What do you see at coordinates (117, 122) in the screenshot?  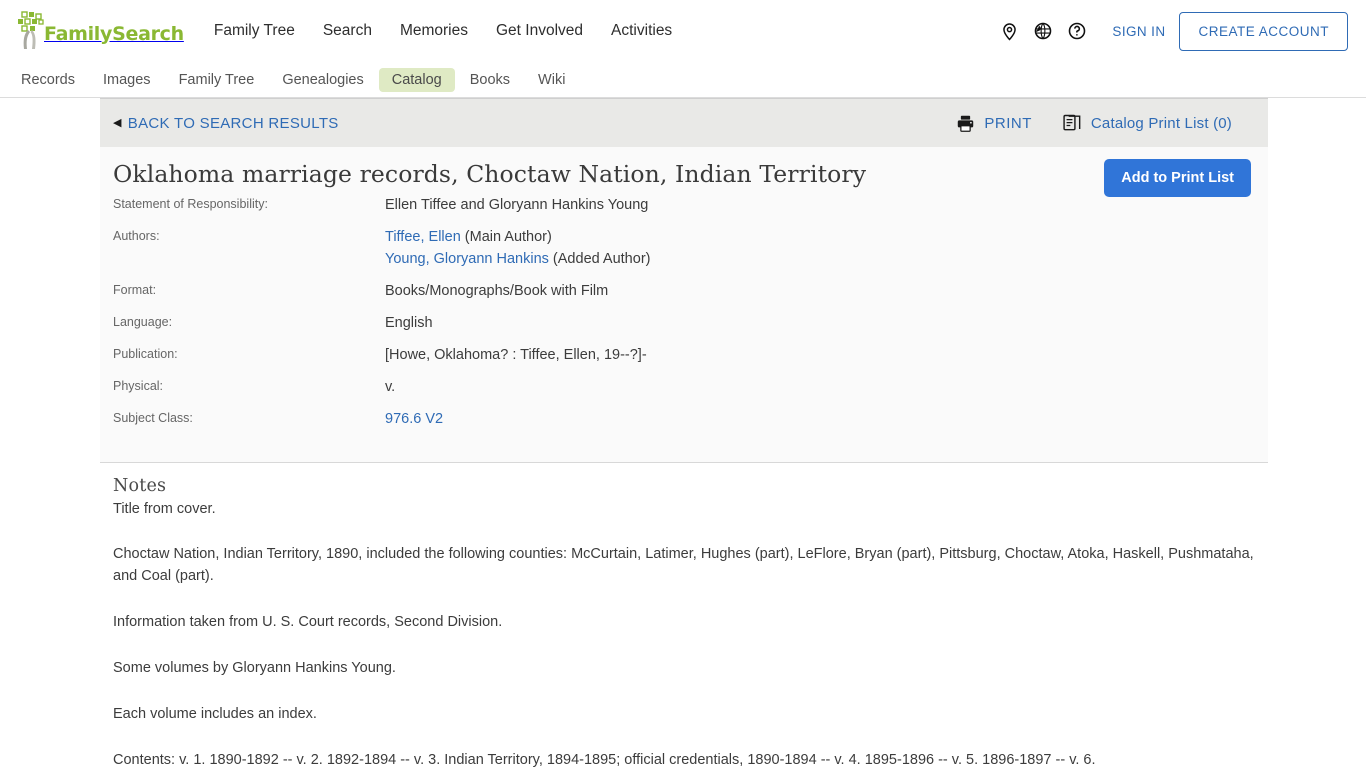 I see `back-caret-icon: ◀` at bounding box center [117, 122].